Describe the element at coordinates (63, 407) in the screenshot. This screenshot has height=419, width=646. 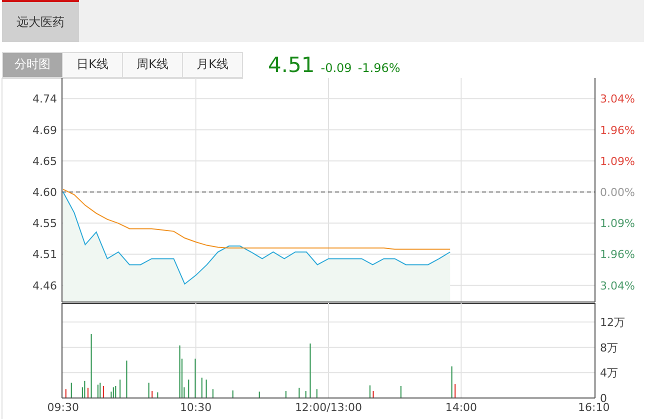
I see `time-axis-label: 09:30` at that location.